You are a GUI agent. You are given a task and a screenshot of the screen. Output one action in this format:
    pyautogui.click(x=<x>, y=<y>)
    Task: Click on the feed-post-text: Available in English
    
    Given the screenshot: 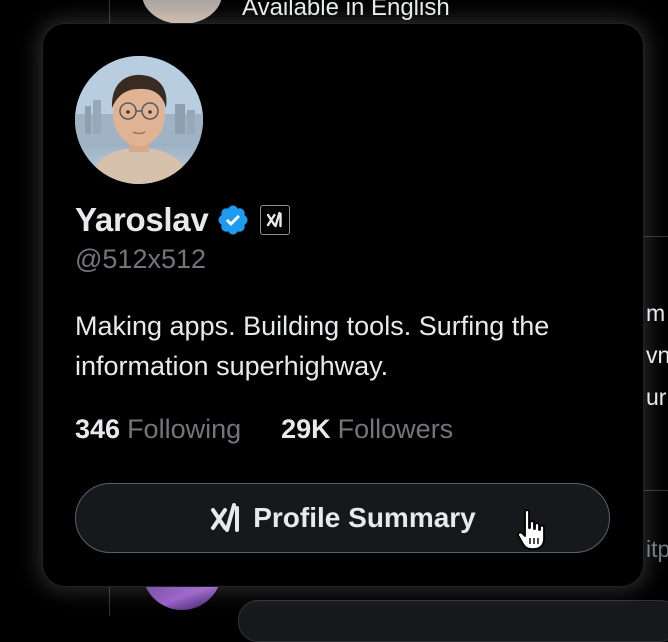 What is the action you would take?
    pyautogui.click(x=346, y=10)
    